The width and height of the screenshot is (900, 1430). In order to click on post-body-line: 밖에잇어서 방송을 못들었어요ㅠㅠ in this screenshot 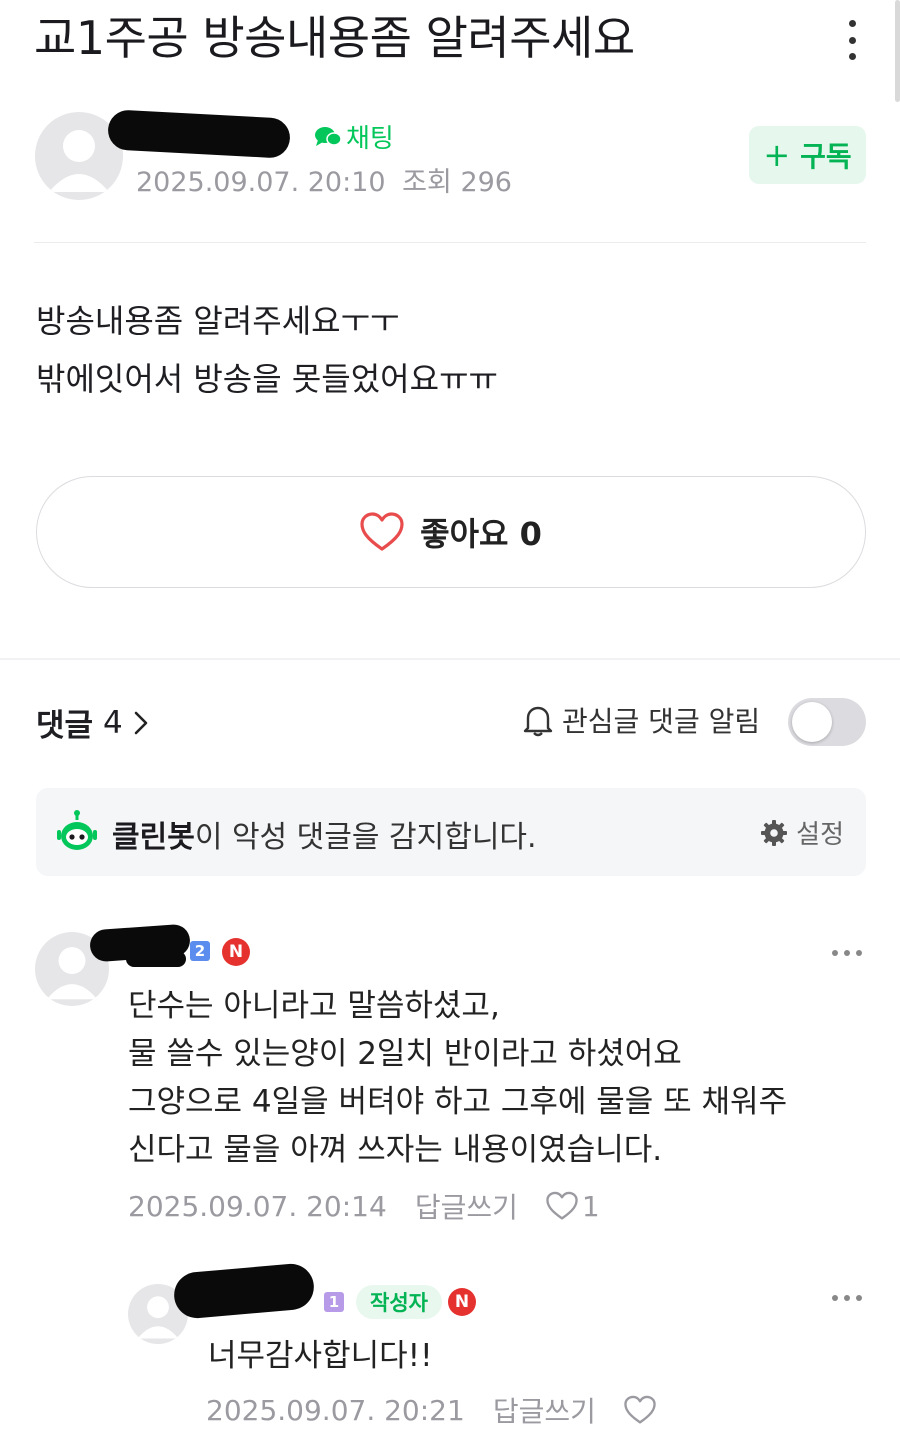, I will do `click(267, 379)`.